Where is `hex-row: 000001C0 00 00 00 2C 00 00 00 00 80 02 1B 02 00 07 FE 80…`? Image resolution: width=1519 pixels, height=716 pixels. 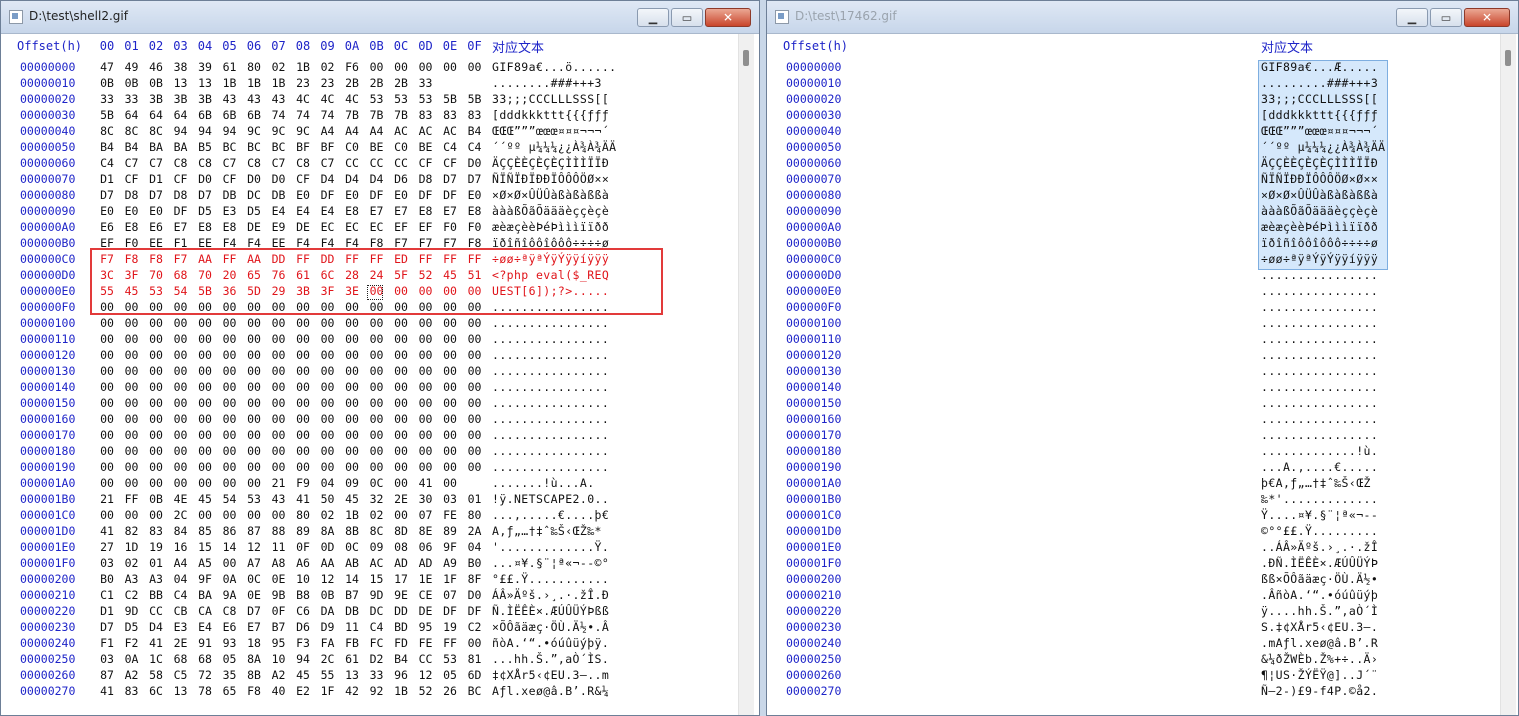 hex-row: 000001C0 00 00 00 2C 00 00 00 00 80 02 1B 02 00 07 FE 80… is located at coordinates (380, 516).